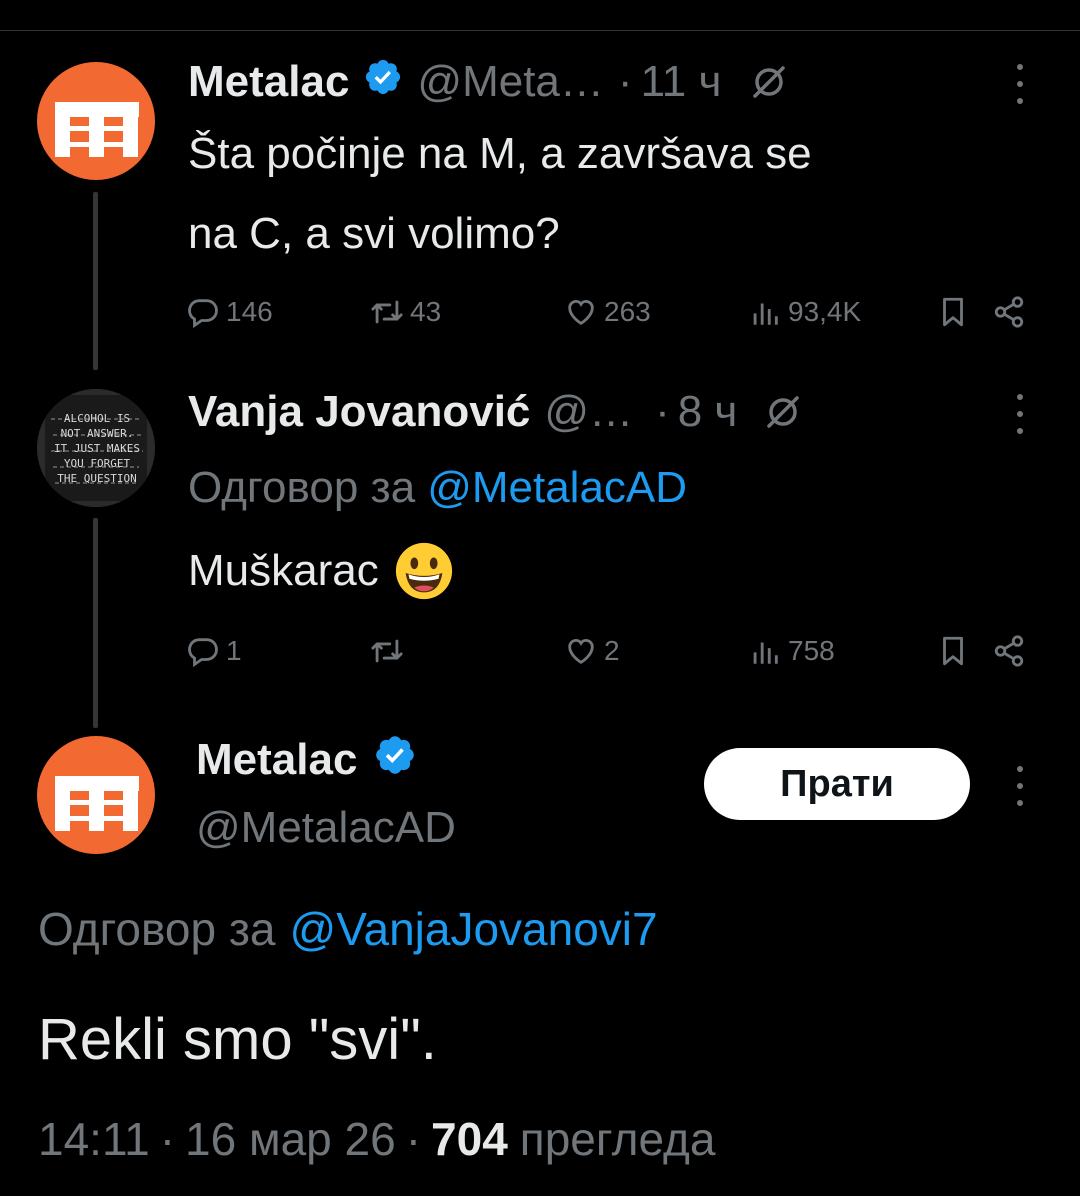 This screenshot has width=1080, height=1196. Describe the element at coordinates (94, 1139) in the screenshot. I see `tweet-time: 14:11` at that location.